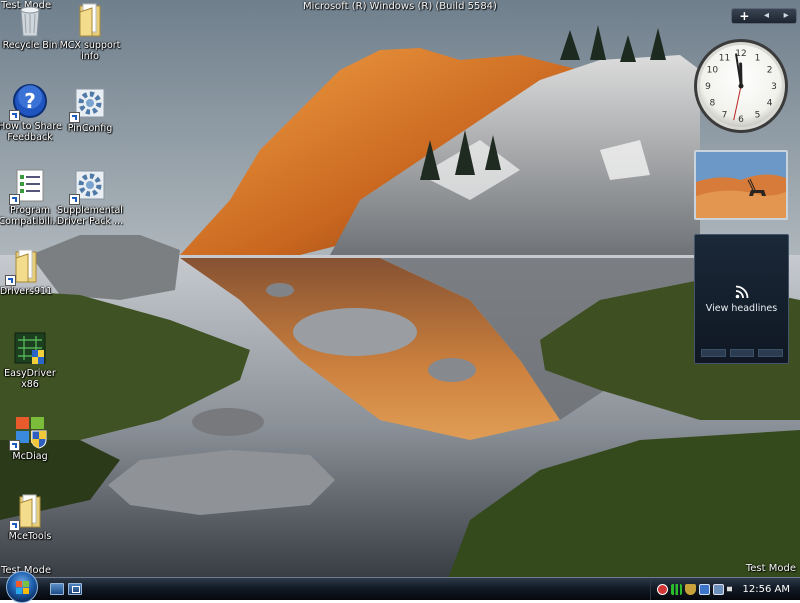 The image size is (800, 603). What do you see at coordinates (30, 348) in the screenshot?
I see `circuit-icon` at bounding box center [30, 348].